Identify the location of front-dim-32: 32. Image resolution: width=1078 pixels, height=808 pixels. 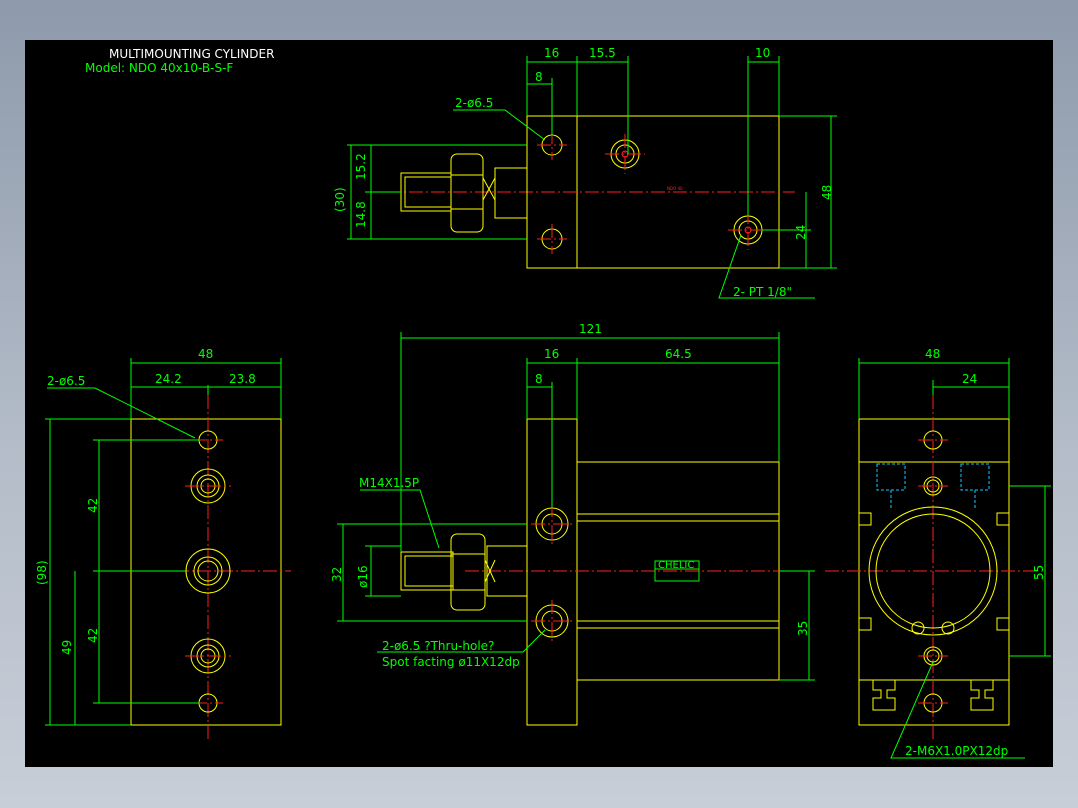
(337, 574).